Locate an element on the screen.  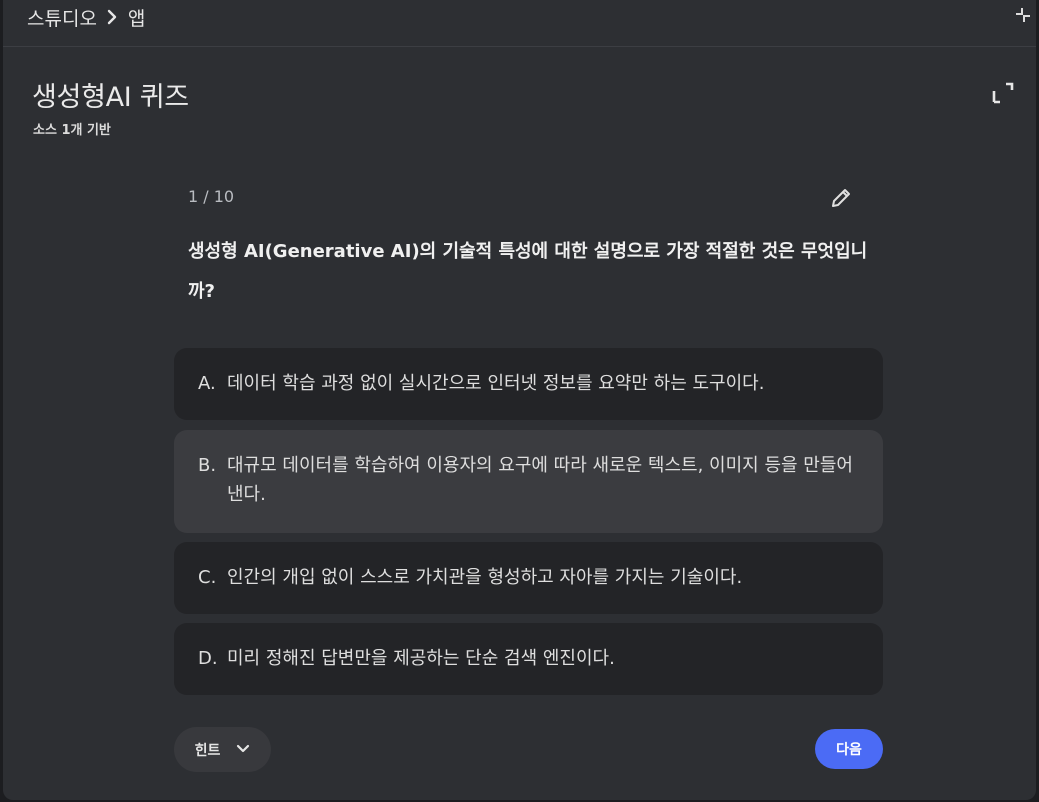
option-letter: A. is located at coordinates (207, 383).